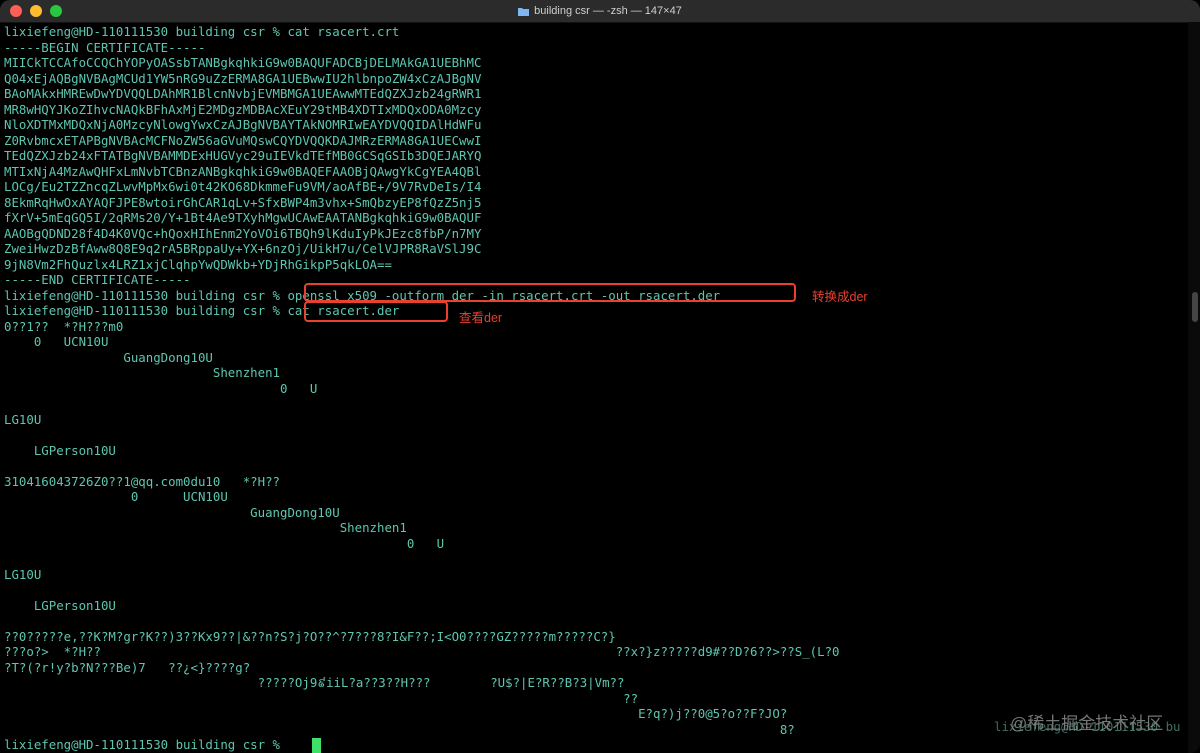 The image size is (1200, 753). I want to click on minimize-window-button, so click(36, 11).